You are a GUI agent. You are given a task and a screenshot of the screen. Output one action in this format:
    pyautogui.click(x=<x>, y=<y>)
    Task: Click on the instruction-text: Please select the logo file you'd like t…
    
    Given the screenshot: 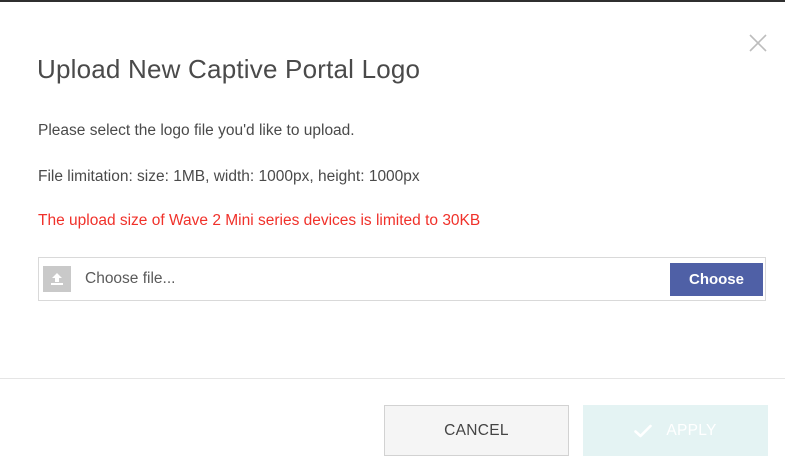 What is the action you would take?
    pyautogui.click(x=196, y=130)
    